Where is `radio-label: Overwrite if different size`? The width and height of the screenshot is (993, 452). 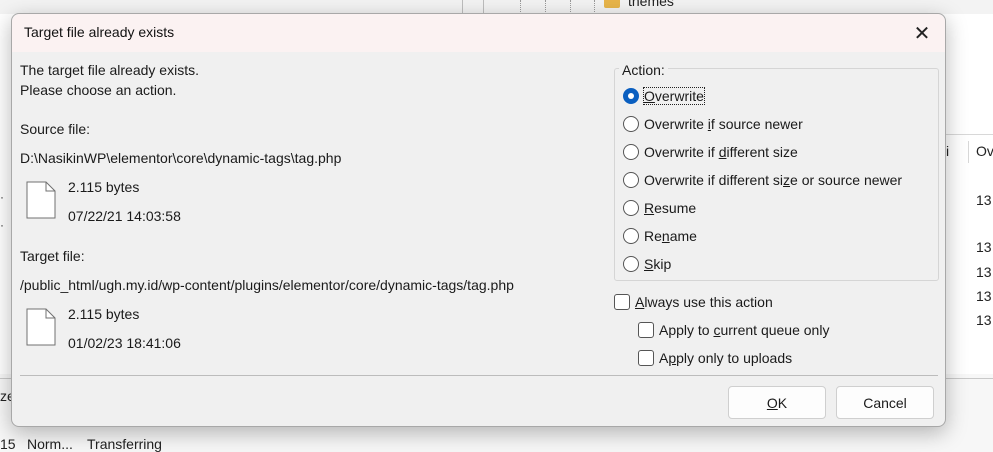
radio-label: Overwrite if different size is located at coordinates (721, 152).